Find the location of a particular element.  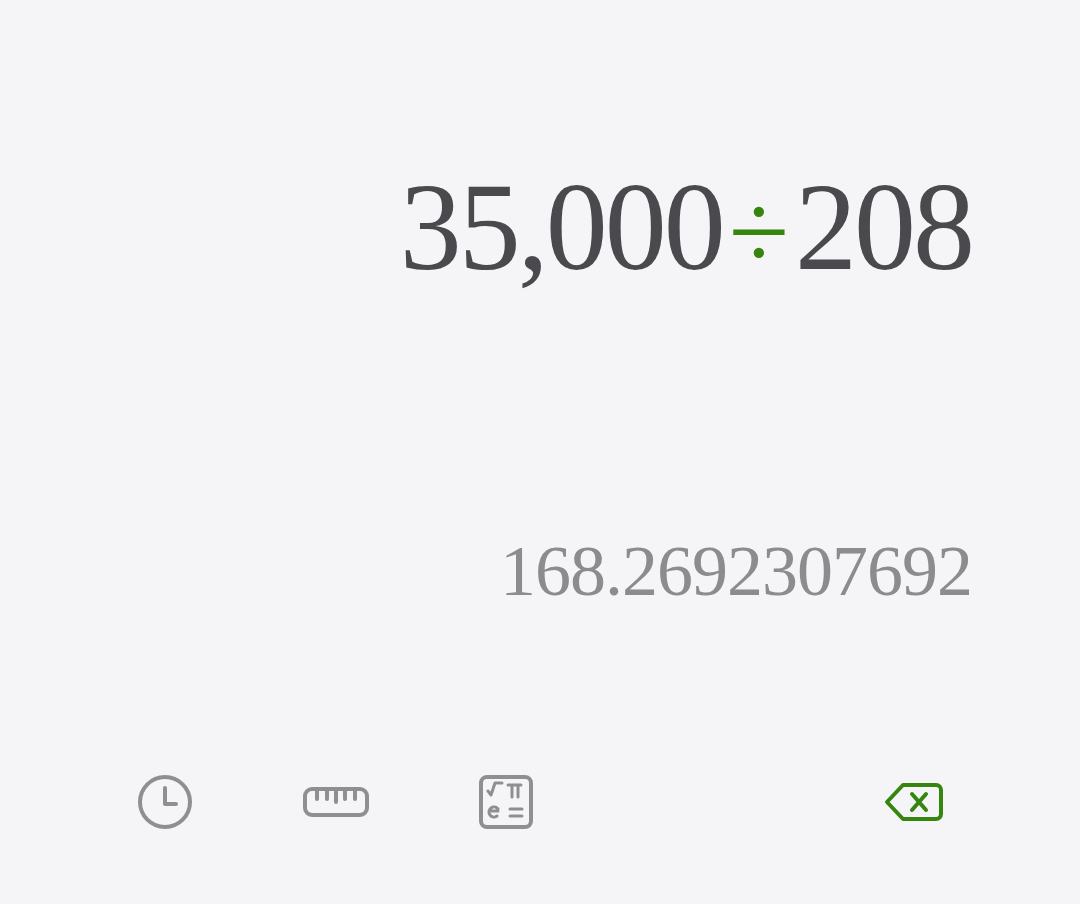

history-icon is located at coordinates (165, 801).